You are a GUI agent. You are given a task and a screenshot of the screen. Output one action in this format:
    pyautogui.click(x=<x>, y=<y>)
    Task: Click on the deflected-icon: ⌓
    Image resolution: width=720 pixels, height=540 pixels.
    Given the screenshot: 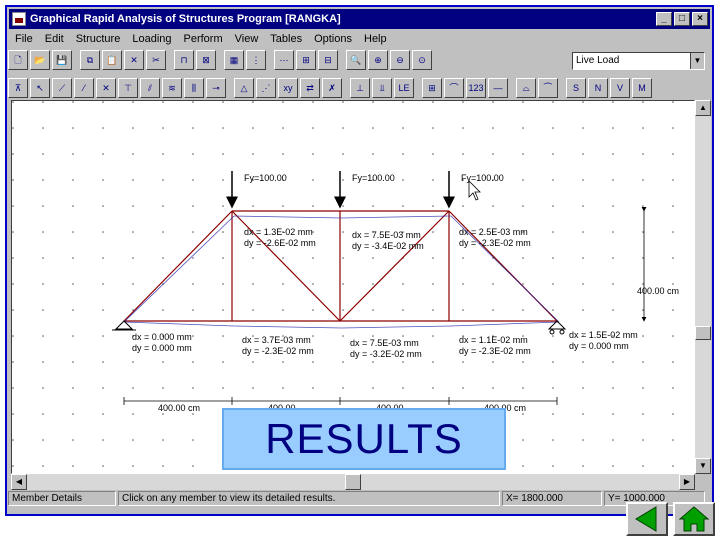 What is the action you would take?
    pyautogui.click(x=526, y=88)
    